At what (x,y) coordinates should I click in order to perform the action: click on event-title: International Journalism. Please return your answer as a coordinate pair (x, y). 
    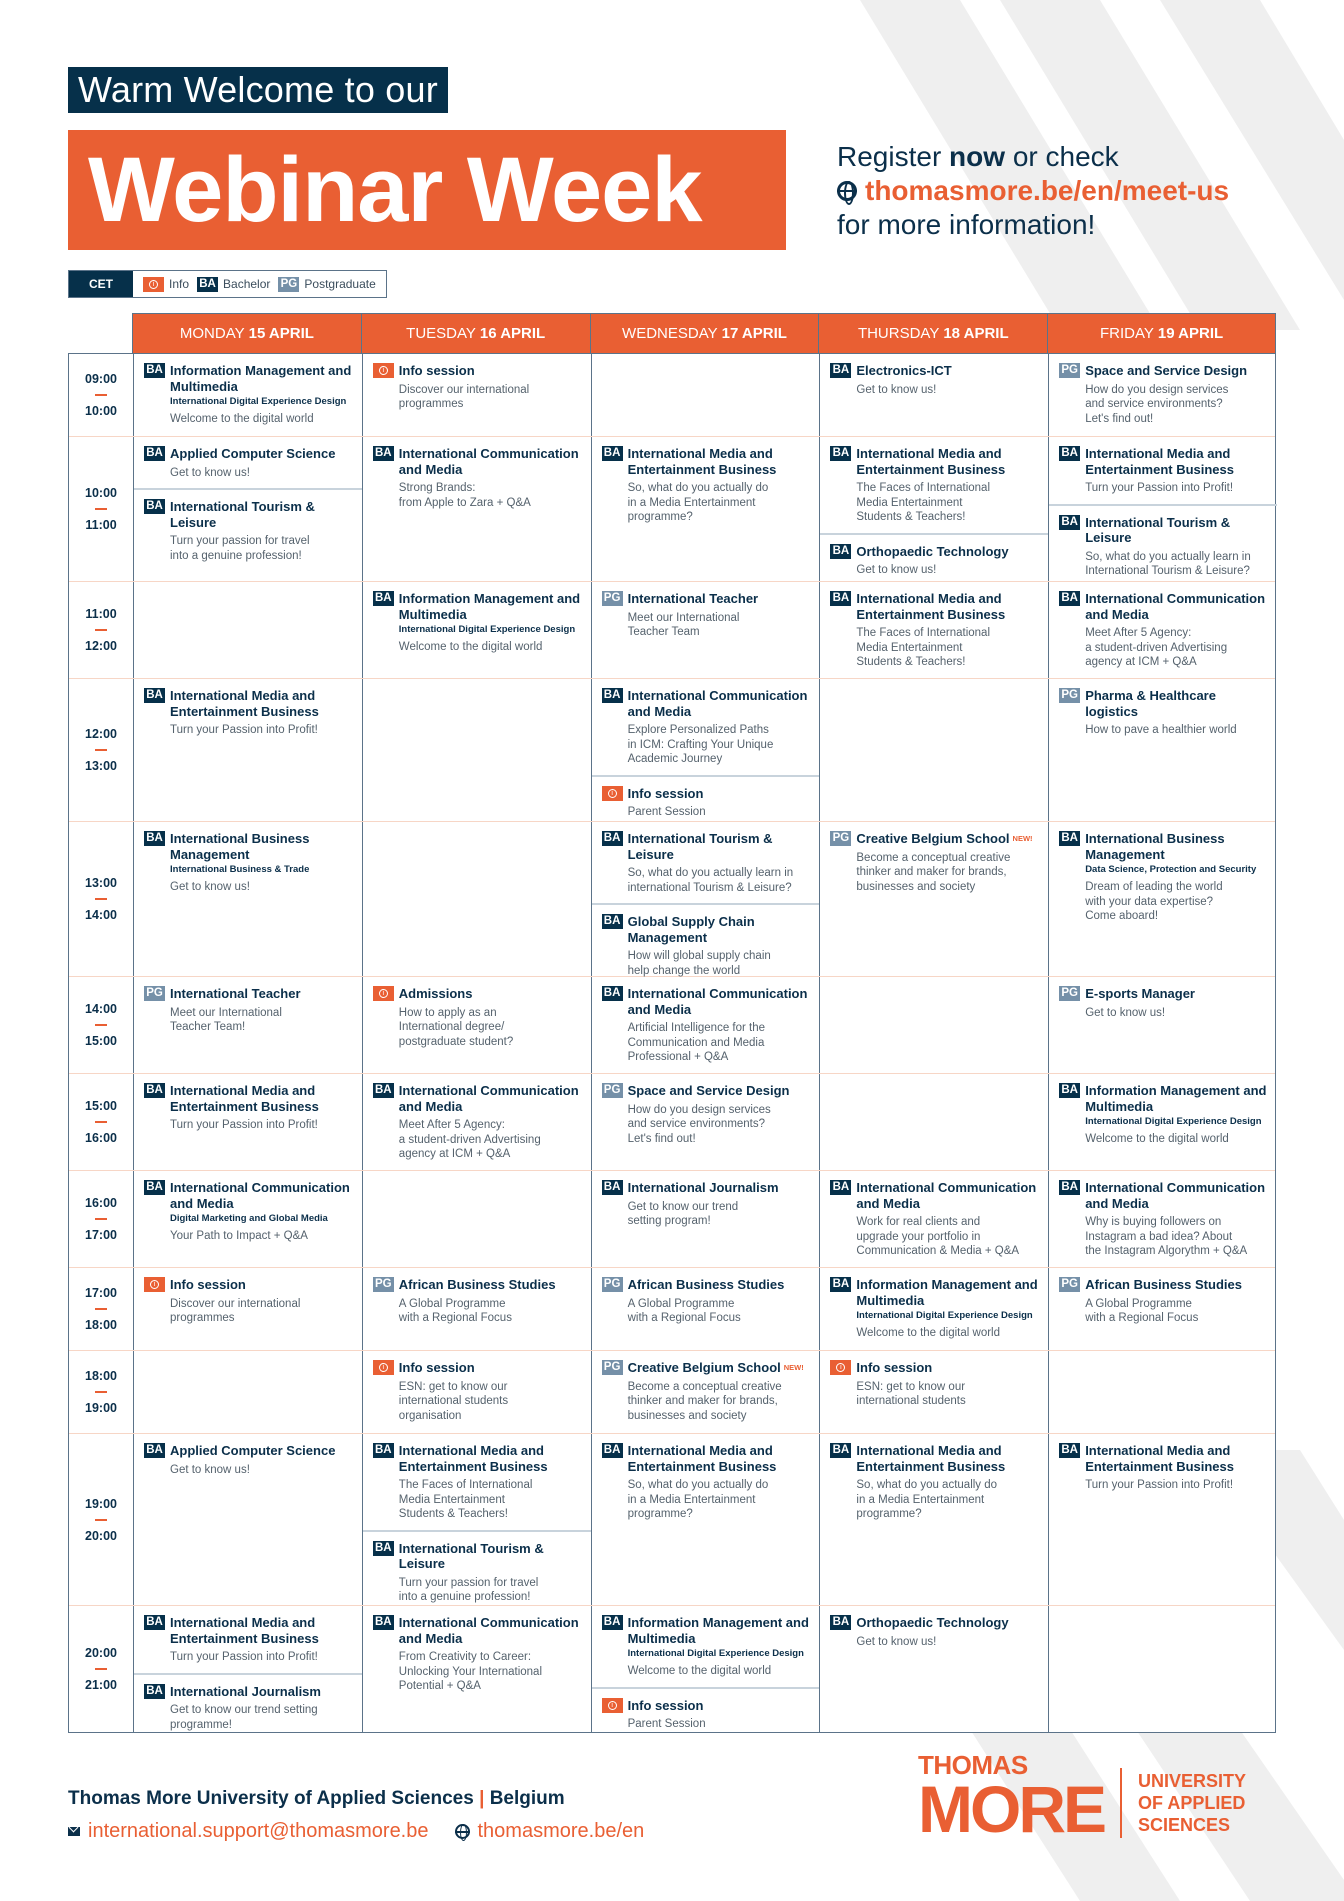
    Looking at the image, I should click on (703, 1187).